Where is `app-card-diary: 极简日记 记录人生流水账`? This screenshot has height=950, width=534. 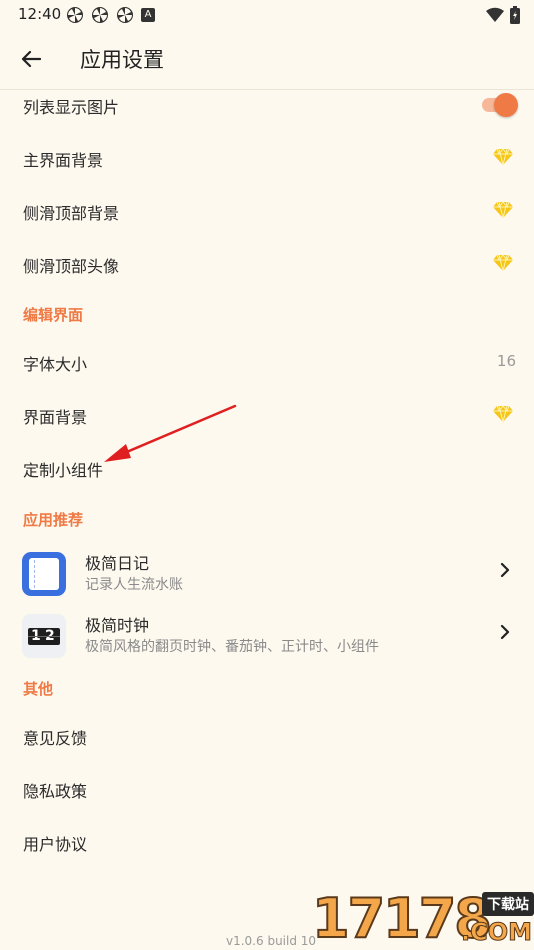 app-card-diary: 极简日记 记录人生流水账 is located at coordinates (267, 576).